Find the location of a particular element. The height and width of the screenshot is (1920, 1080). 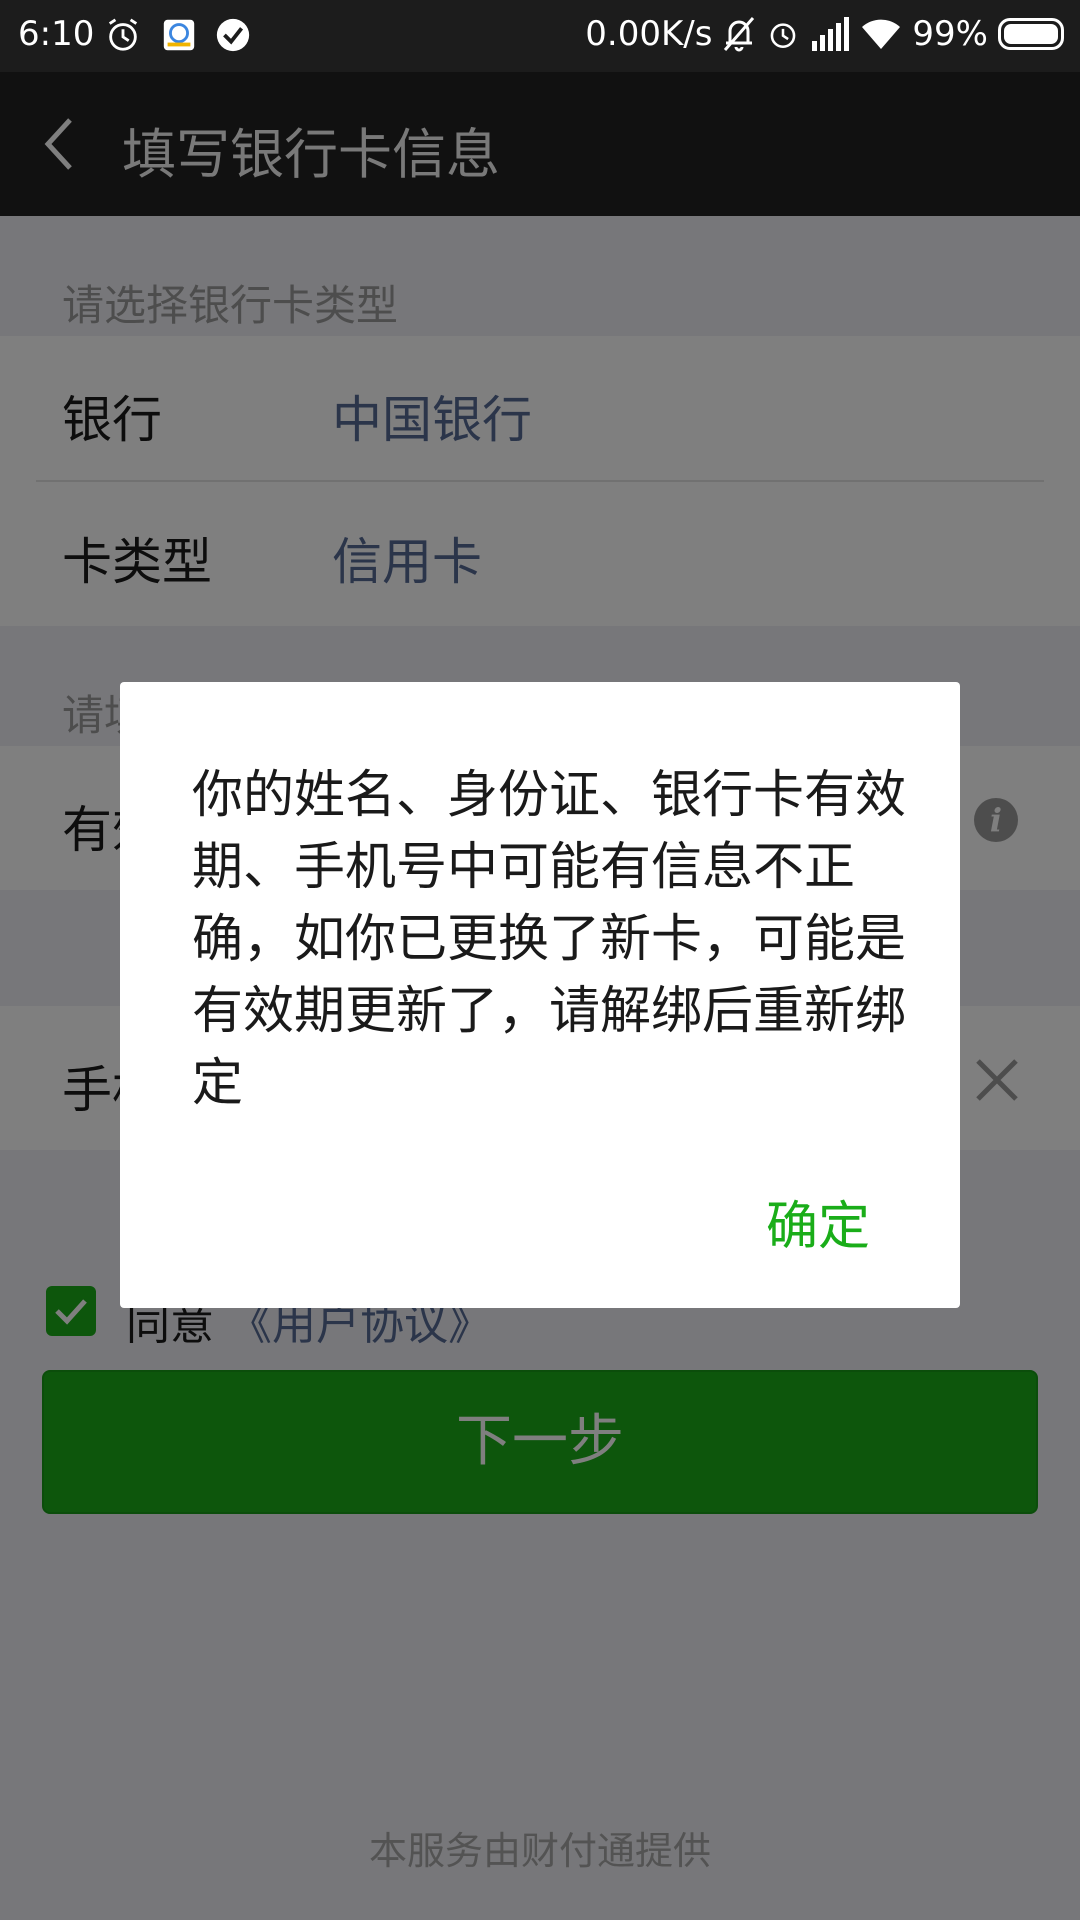

status-right: 0.00K/s 99% is located at coordinates (824, 34).